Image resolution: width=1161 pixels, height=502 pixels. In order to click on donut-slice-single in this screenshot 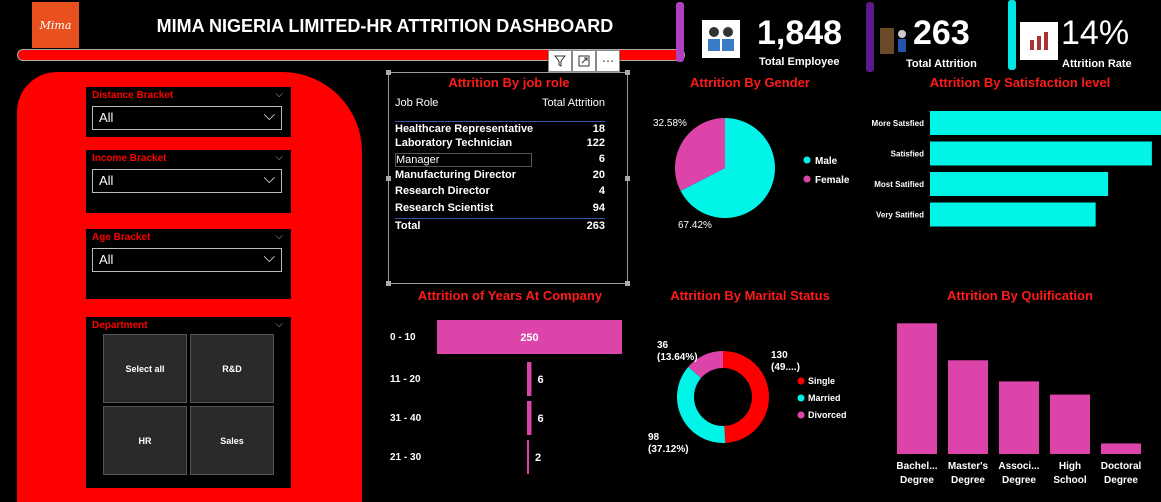, I will do `click(746, 397)`.